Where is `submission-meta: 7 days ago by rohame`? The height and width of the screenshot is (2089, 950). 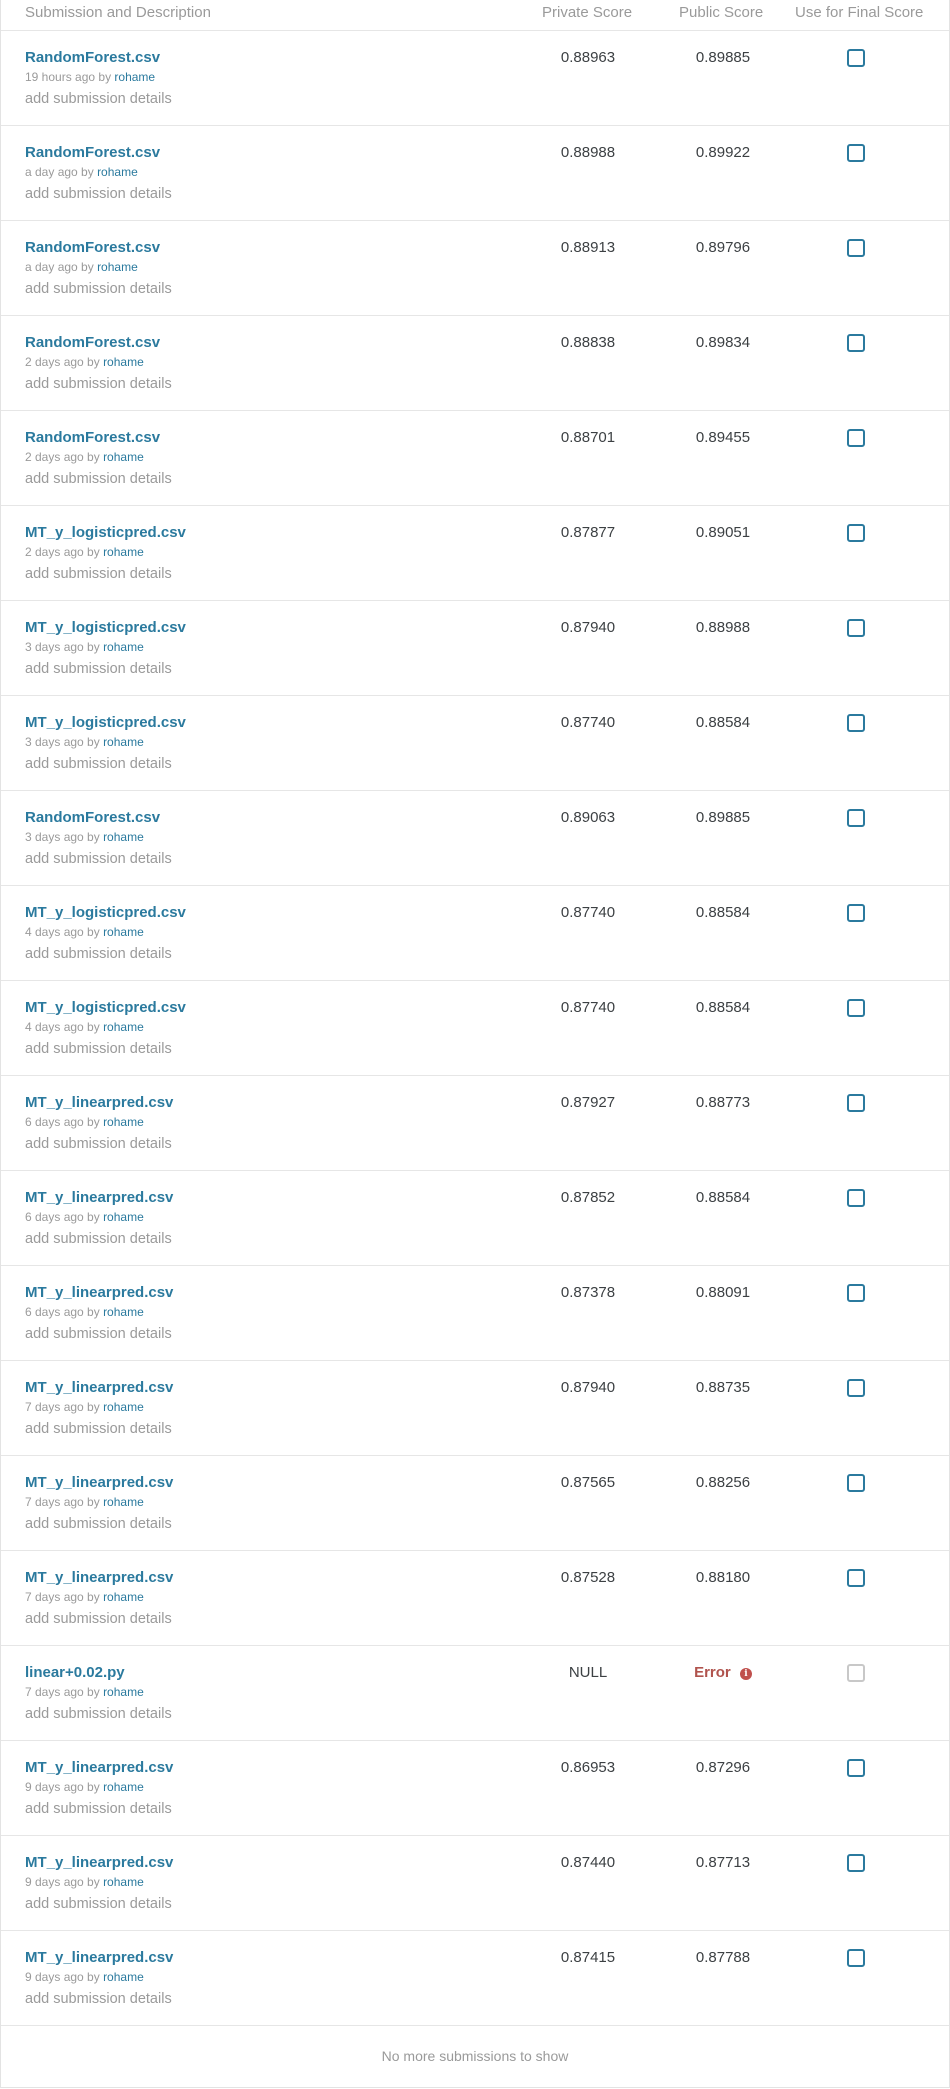
submission-meta: 7 days ago by rohame is located at coordinates (84, 1407).